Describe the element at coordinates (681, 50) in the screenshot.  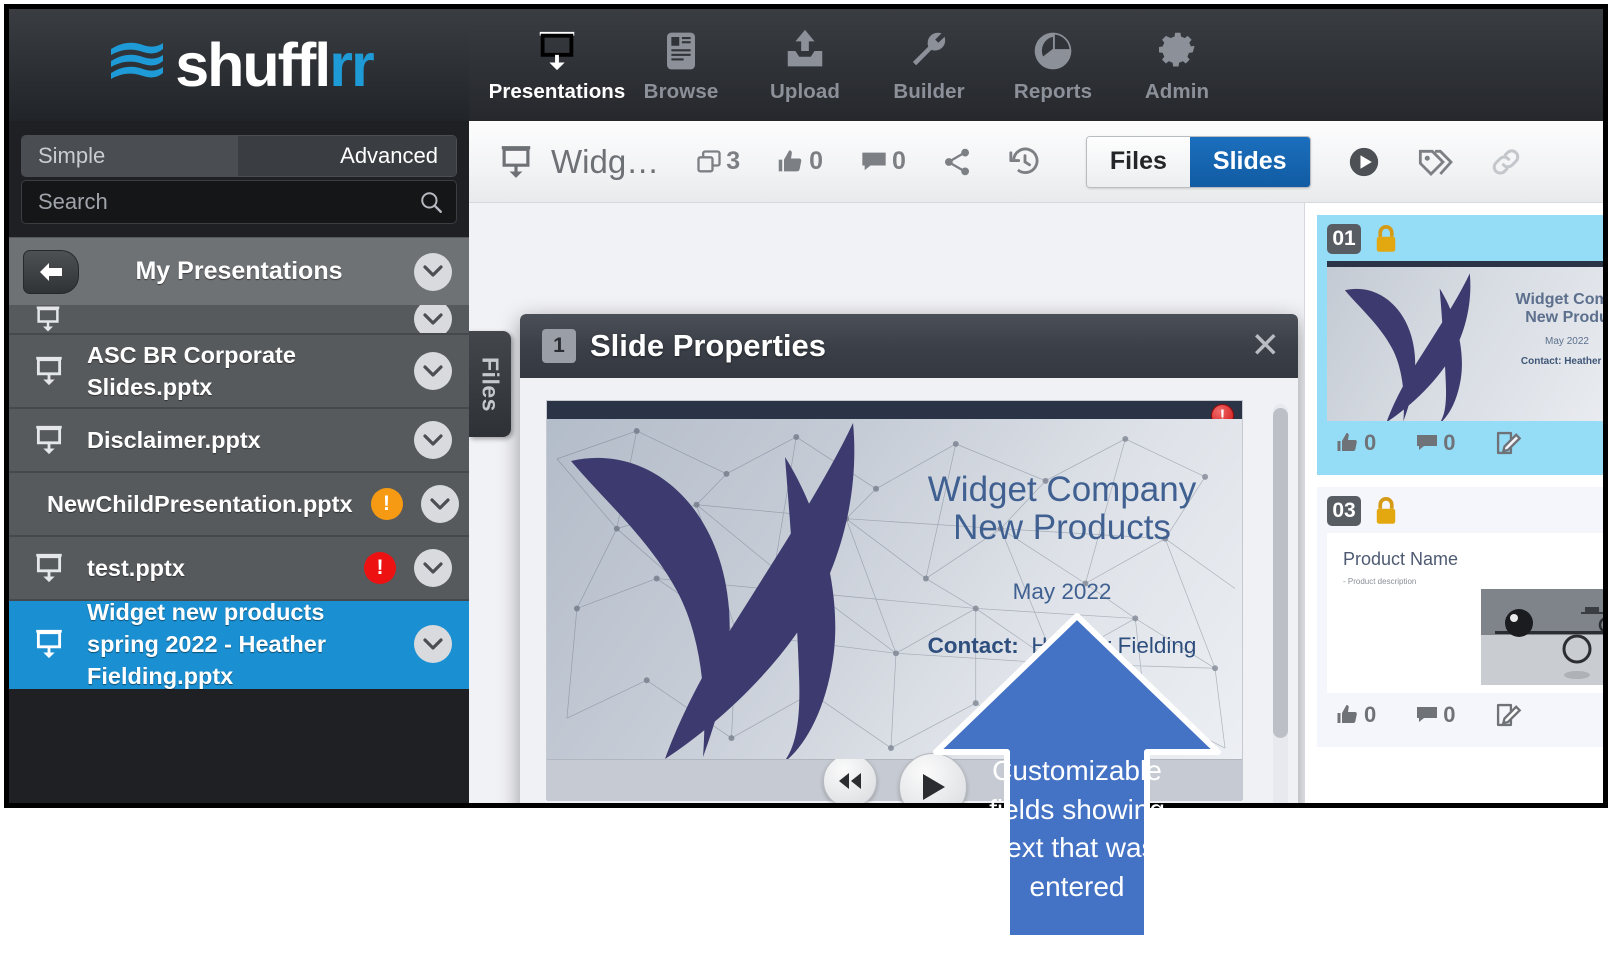
I see `document-list-icon` at that location.